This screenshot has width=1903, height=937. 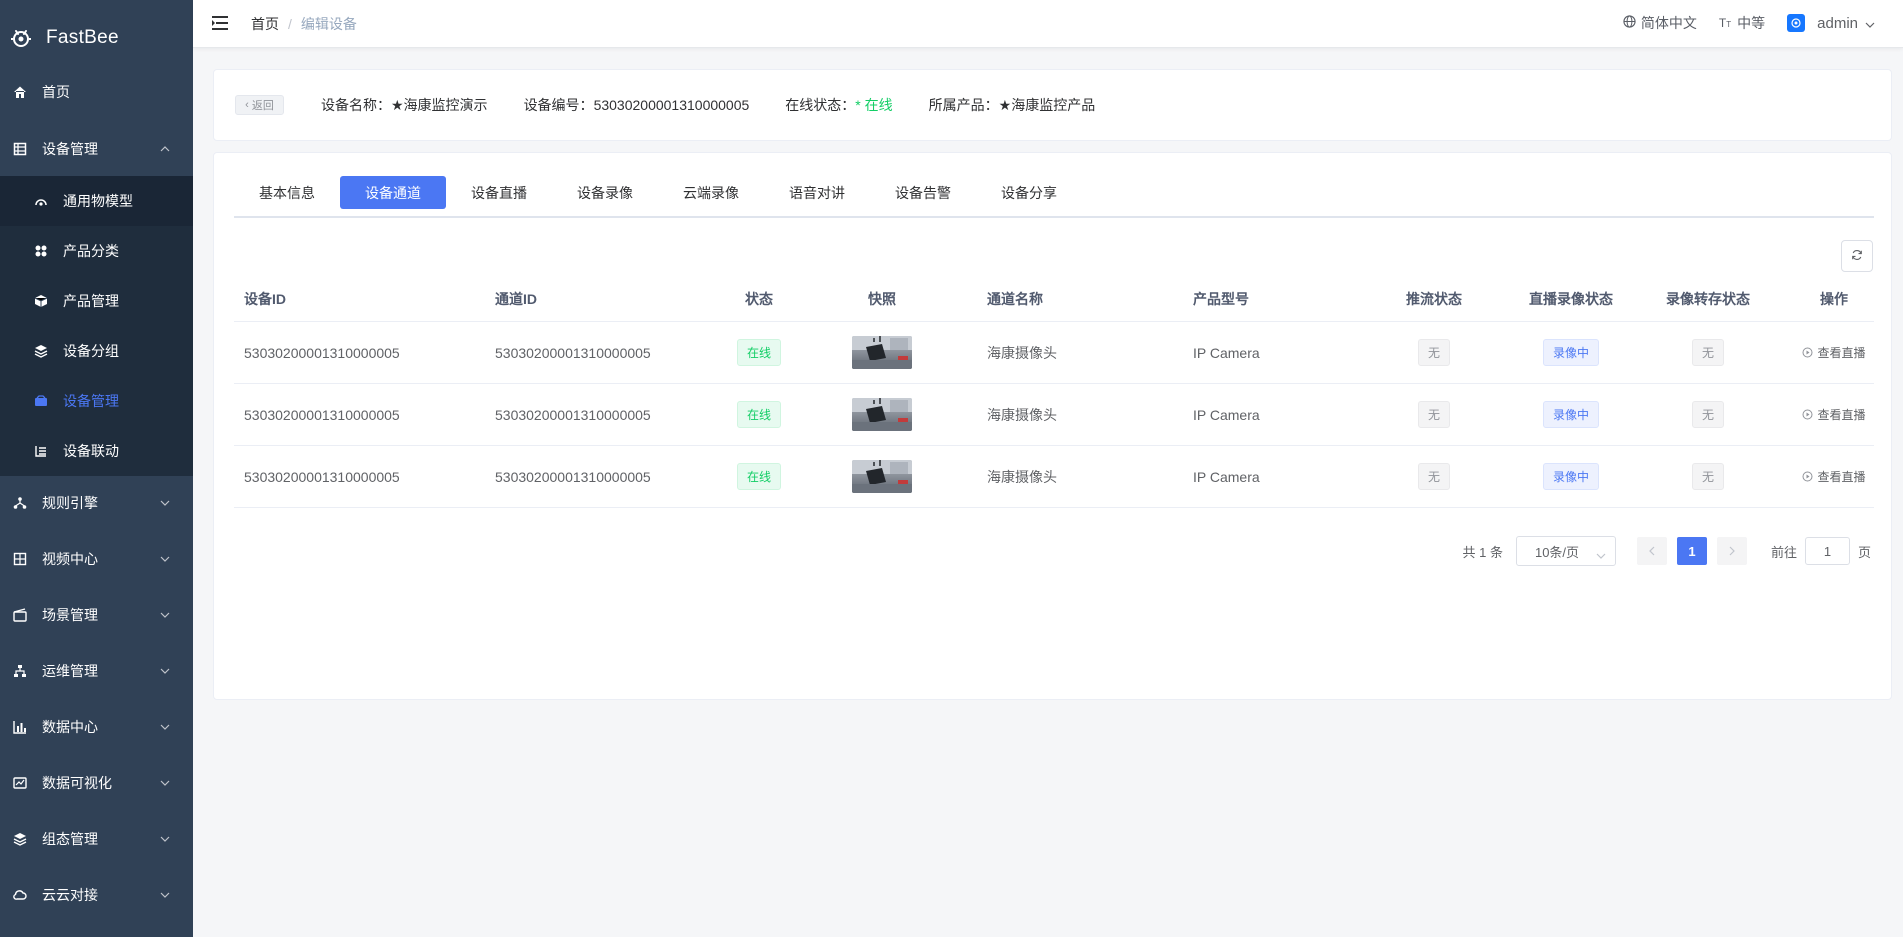 I want to click on sidebar-item-scene: 场景管理, so click(x=96, y=615).